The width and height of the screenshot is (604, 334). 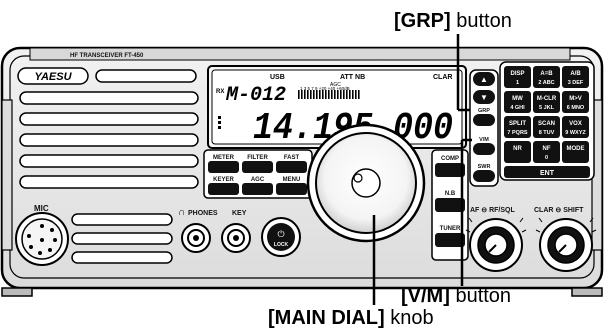 I want to click on comp-label: COMP, so click(x=450, y=159).